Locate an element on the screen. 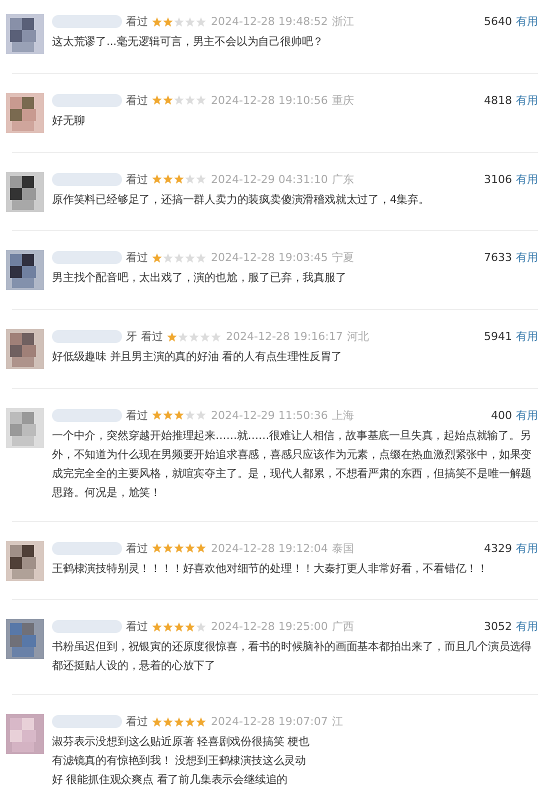  comment-location: 河北 is located at coordinates (357, 336).